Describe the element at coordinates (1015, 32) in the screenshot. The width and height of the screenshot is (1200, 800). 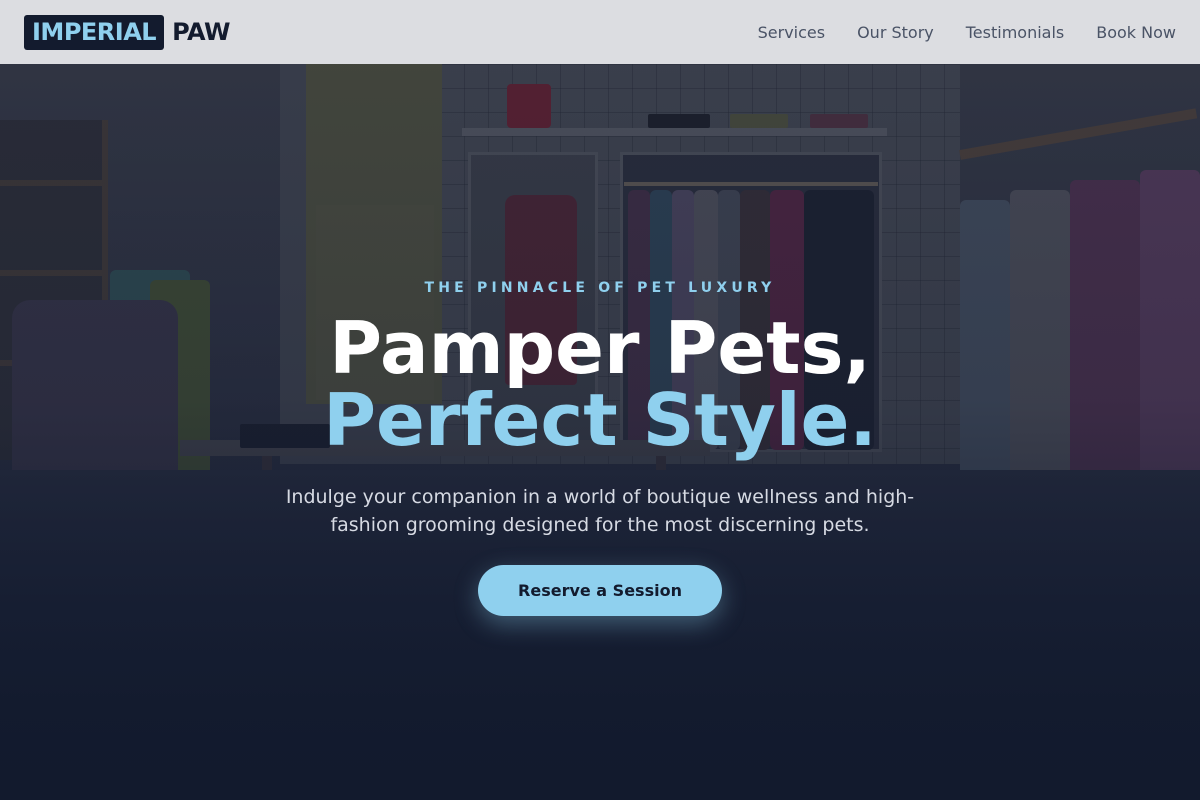
I see `nav-link-testimonials: Testimonials` at that location.